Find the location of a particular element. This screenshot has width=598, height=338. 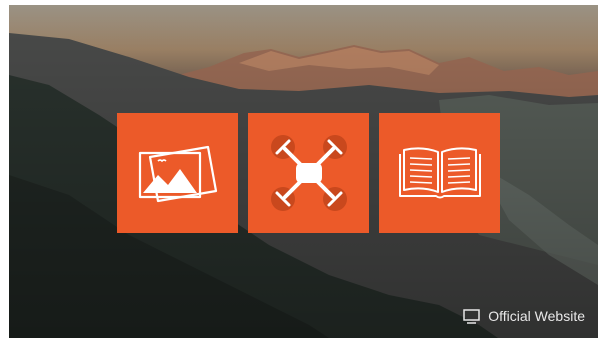

gallery-icon is located at coordinates (177, 174).